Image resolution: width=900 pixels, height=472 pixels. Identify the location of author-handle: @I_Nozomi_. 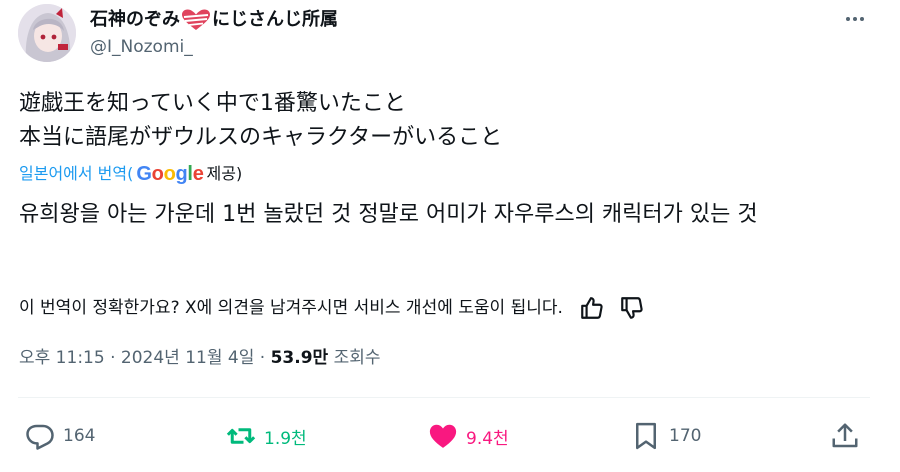
(214, 47).